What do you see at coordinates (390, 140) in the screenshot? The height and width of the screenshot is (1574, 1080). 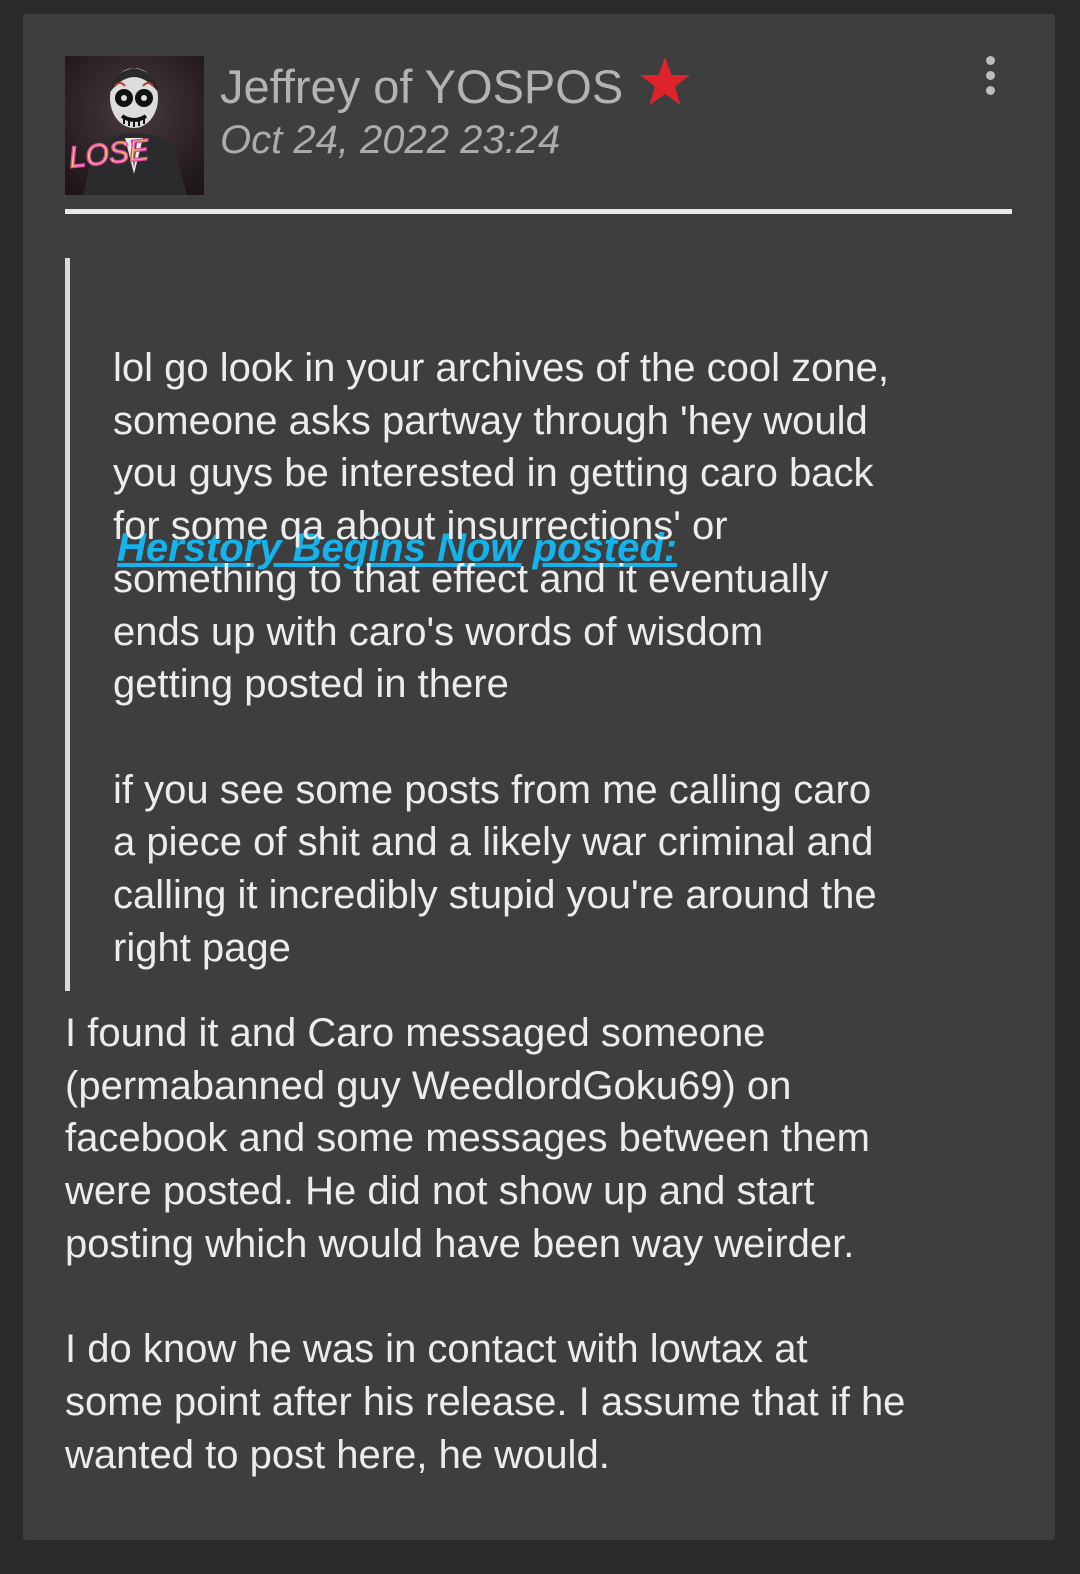 I see `post-timestamp: Oct 24, 2022 23:24` at bounding box center [390, 140].